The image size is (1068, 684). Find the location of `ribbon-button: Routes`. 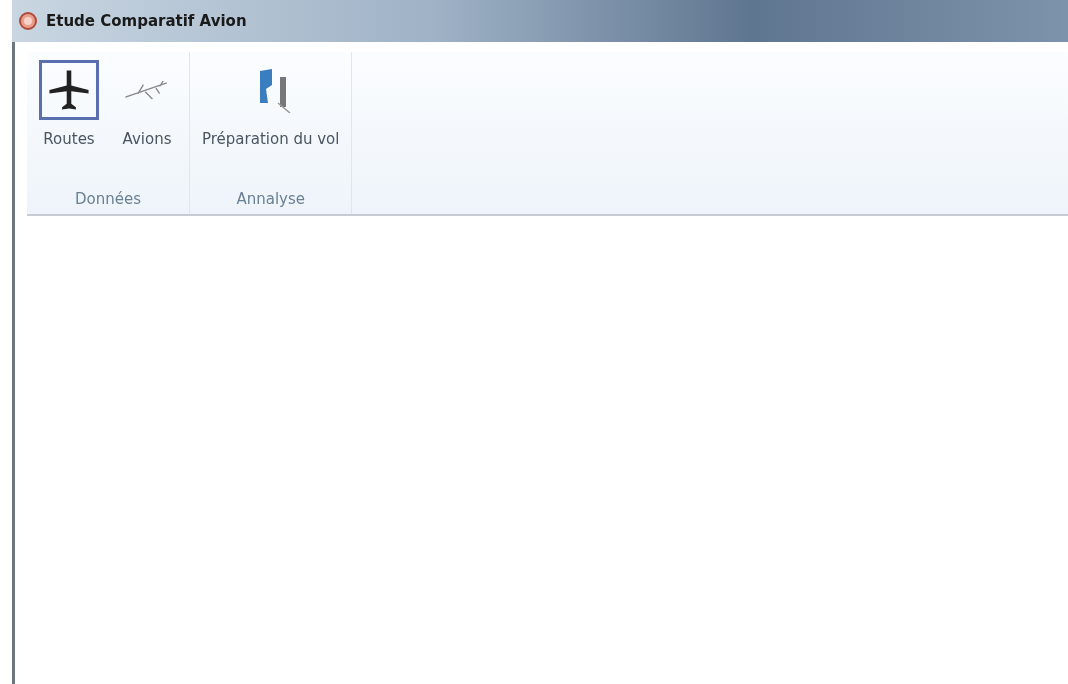

ribbon-button: Routes is located at coordinates (69, 124).